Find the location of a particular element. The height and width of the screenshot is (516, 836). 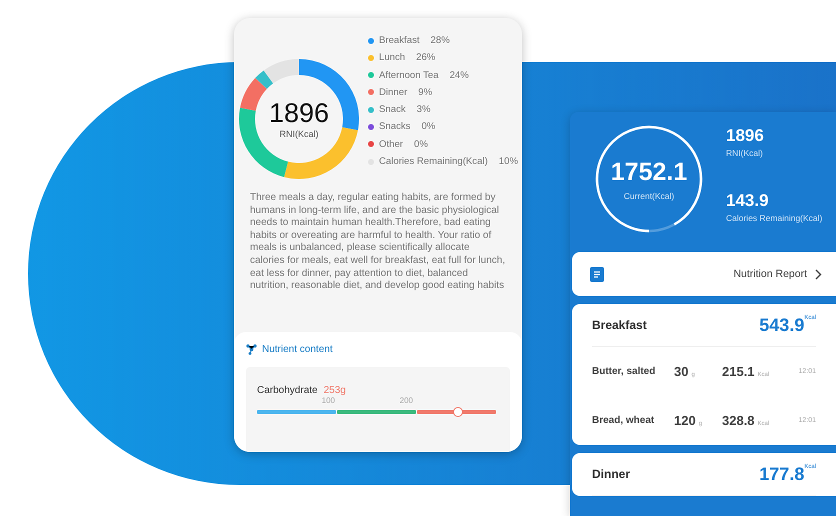

nutrient-amount: 253g is located at coordinates (335, 390).